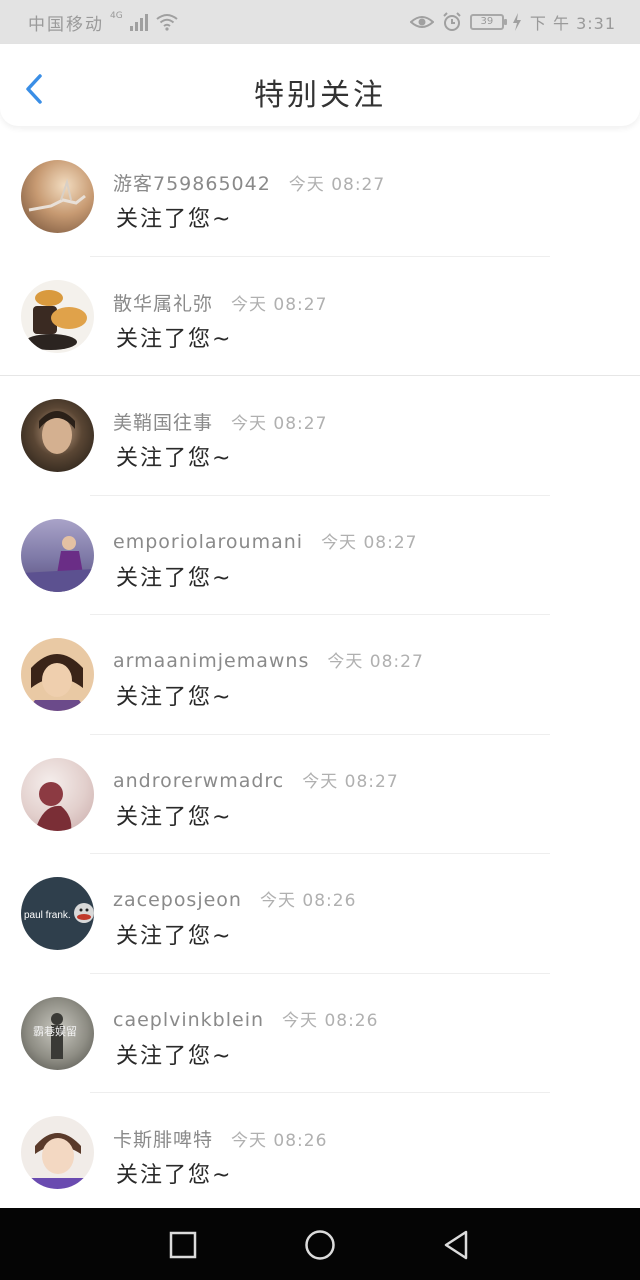 This screenshot has height=1280, width=640. I want to click on item-header: zaceposjeon 今天 08:26, so click(234, 898).